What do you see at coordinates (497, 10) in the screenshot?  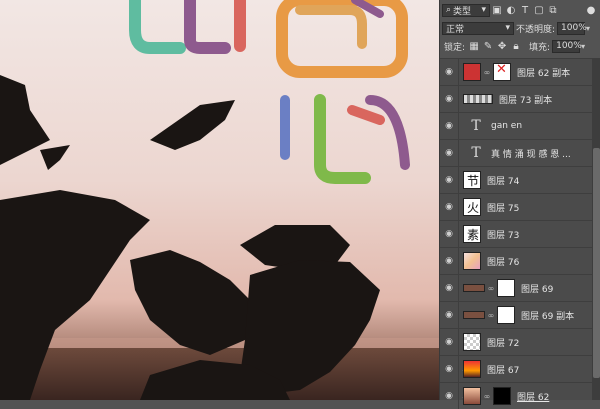 I see `image-filter-icon: ▣` at bounding box center [497, 10].